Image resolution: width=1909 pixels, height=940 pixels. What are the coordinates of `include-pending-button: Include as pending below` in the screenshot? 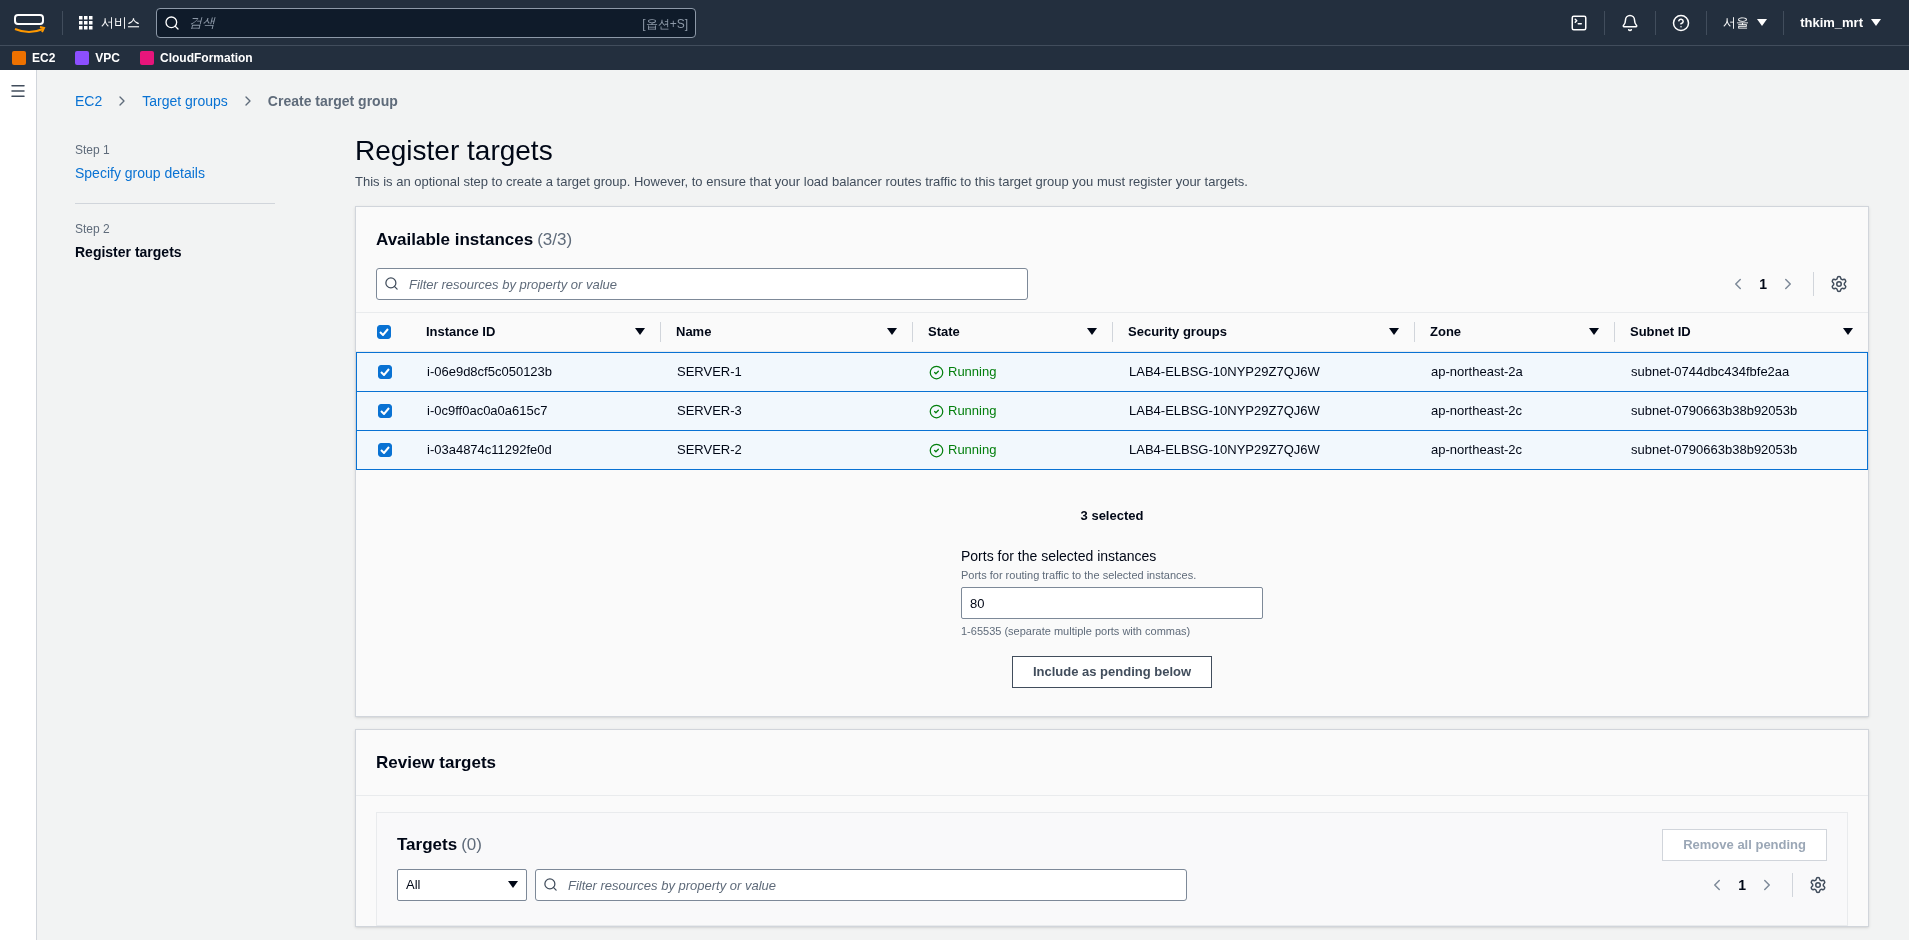 It's located at (1112, 671).